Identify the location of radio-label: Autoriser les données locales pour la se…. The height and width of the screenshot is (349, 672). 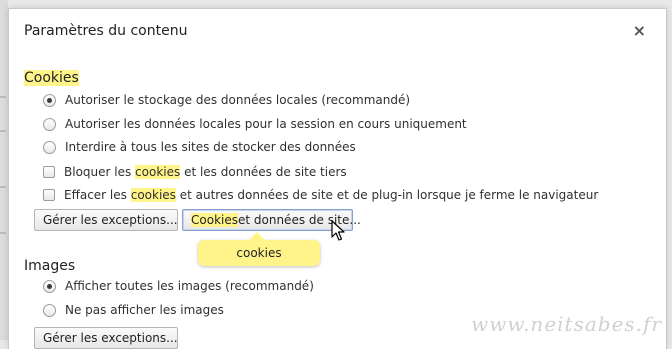
(266, 124).